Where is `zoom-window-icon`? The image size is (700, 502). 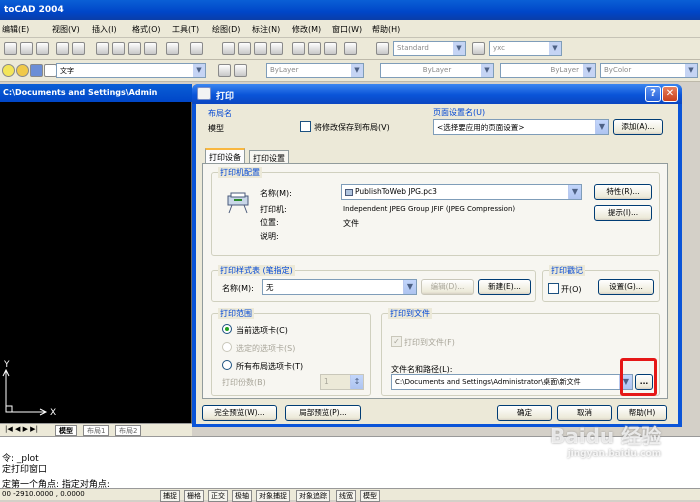 zoom-window-icon is located at coordinates (260, 48).